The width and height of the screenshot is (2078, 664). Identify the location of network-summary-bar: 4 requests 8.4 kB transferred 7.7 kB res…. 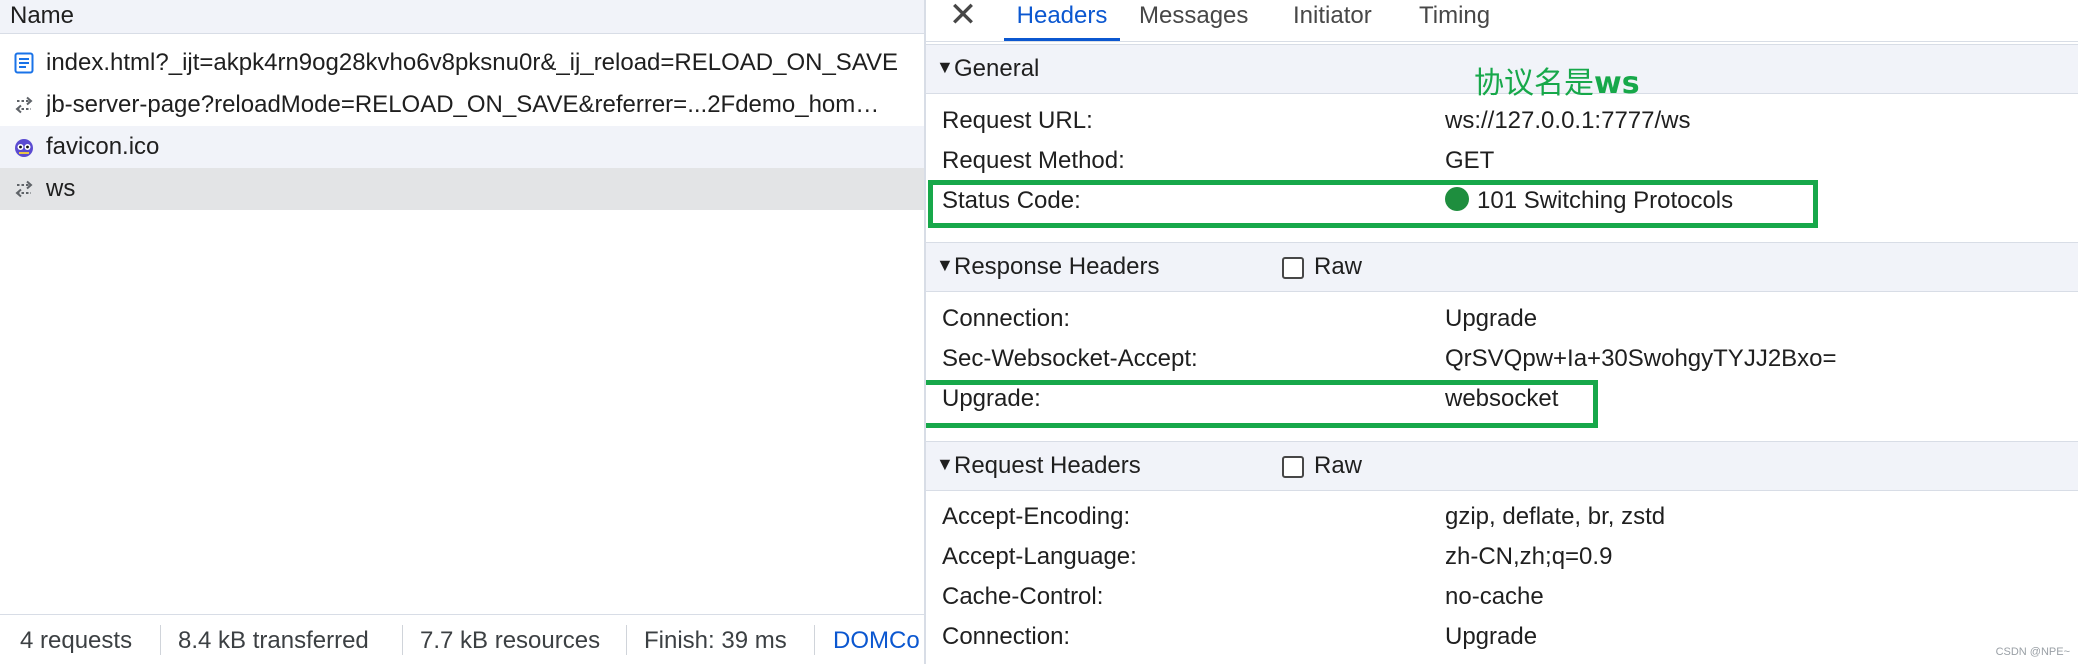
(462, 639).